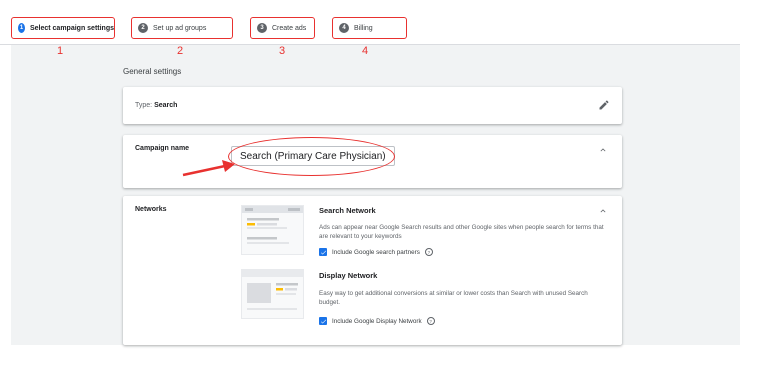 The image size is (761, 373). What do you see at coordinates (208, 168) in the screenshot?
I see `annotation-arrow-icon` at bounding box center [208, 168].